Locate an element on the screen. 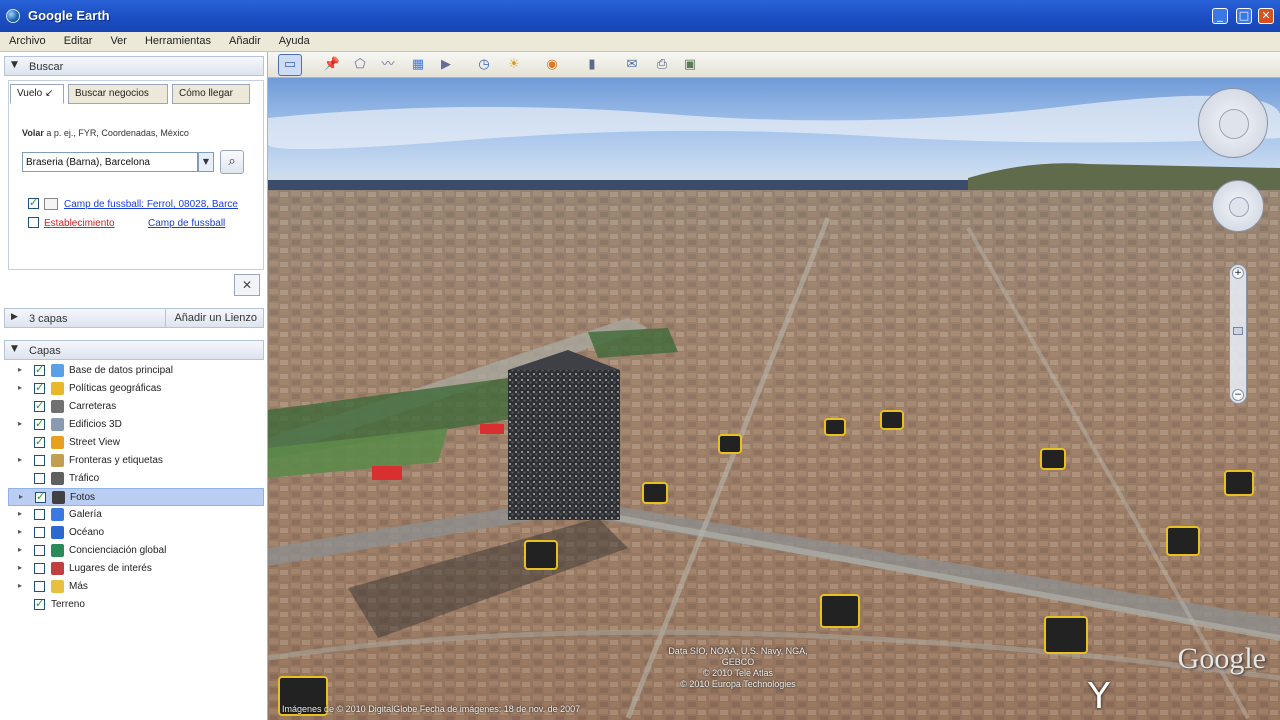 This screenshot has width=1280, height=720. layer-item: ▸ Más is located at coordinates (136, 587).